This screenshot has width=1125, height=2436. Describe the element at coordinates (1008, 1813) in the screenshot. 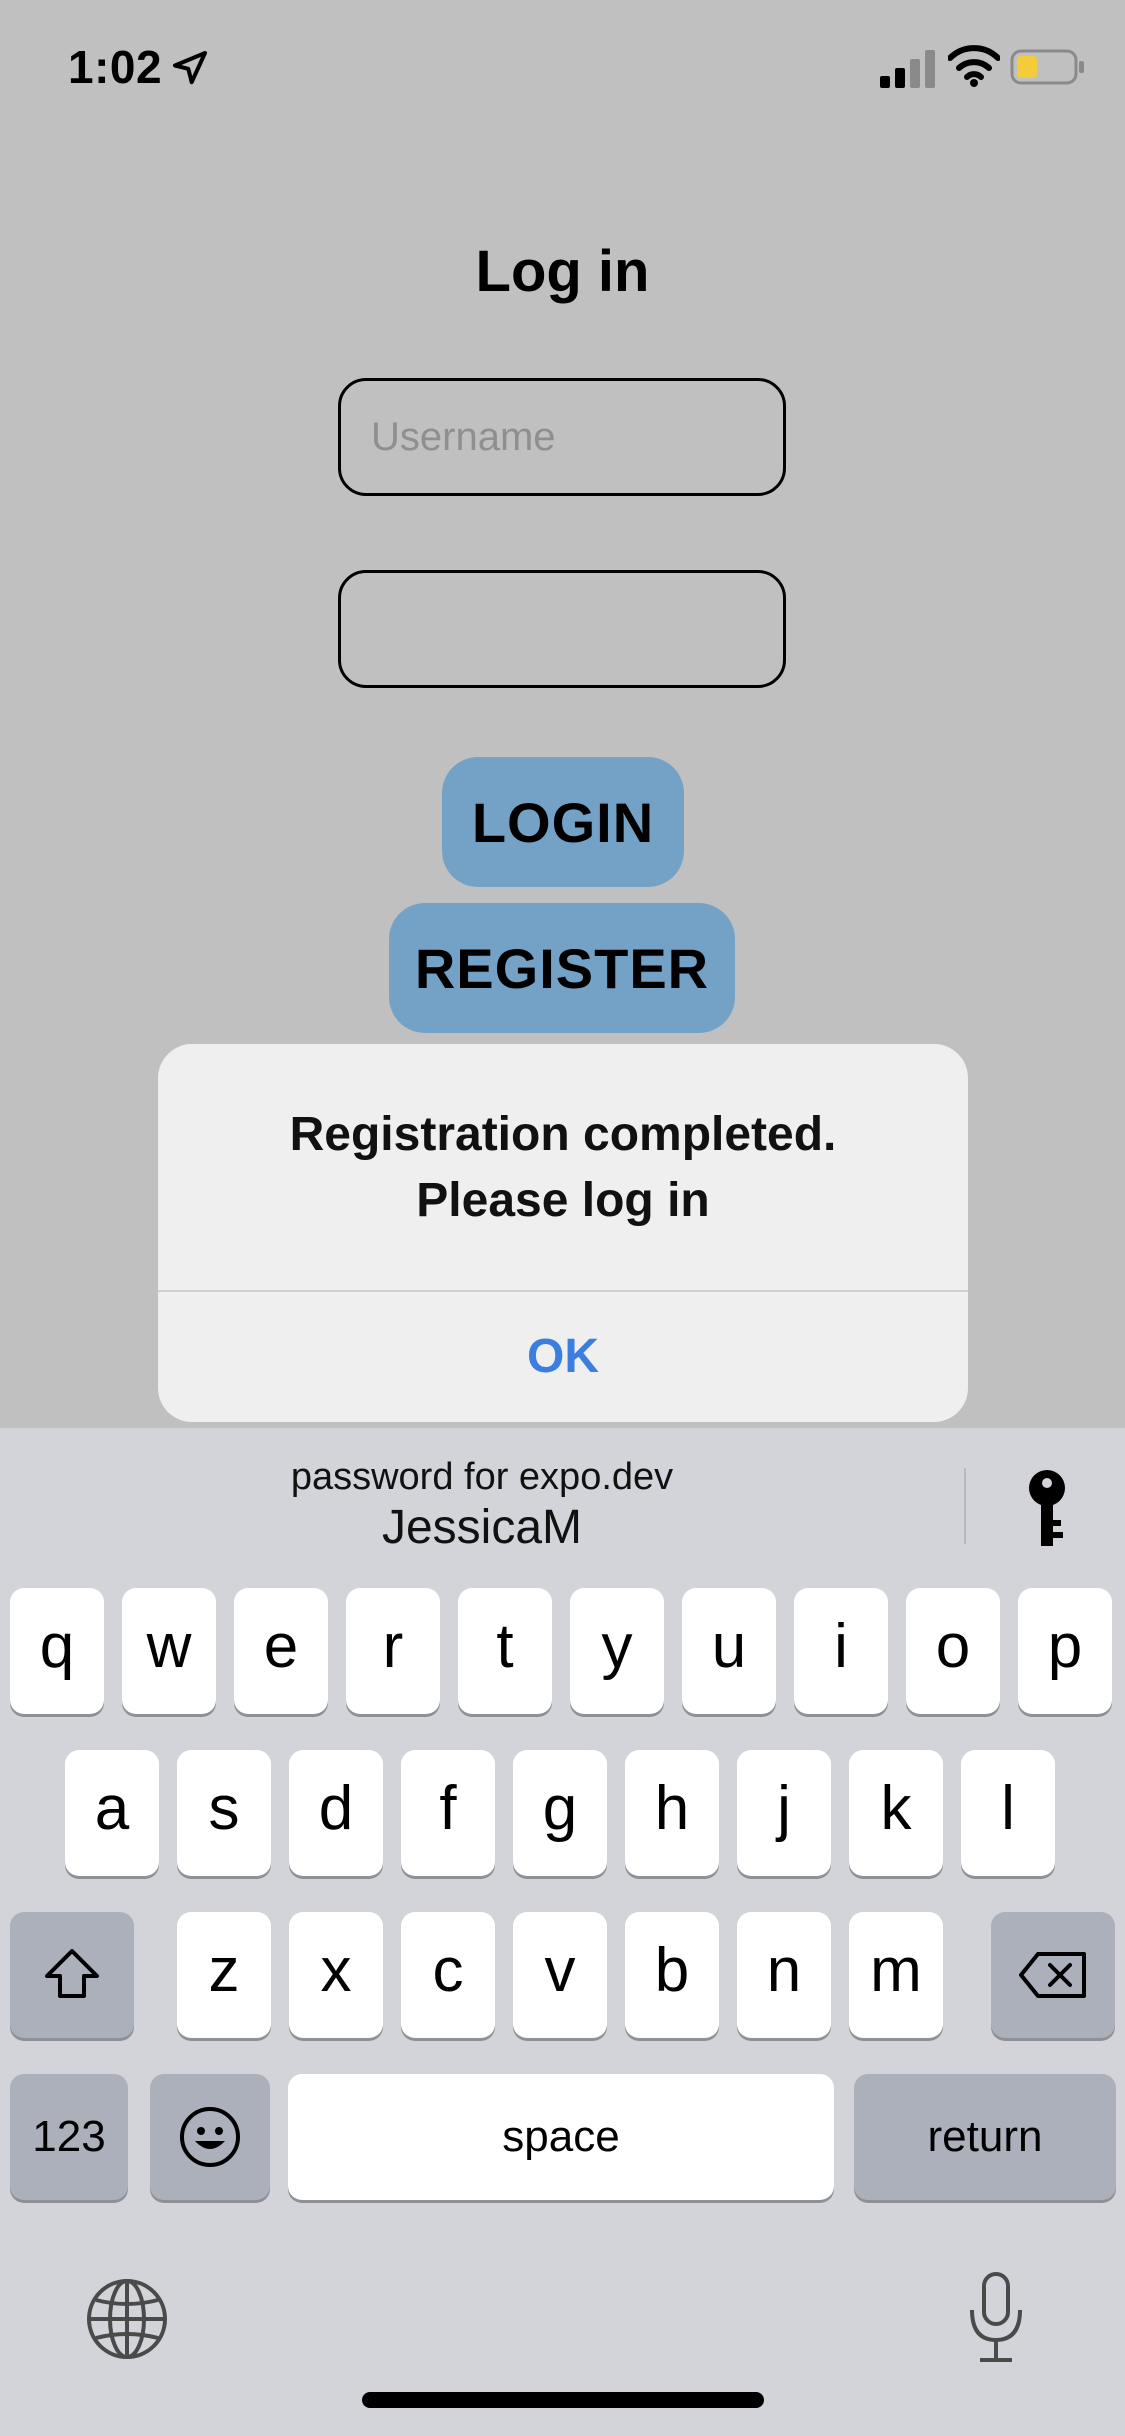

I see `key-l: l` at that location.